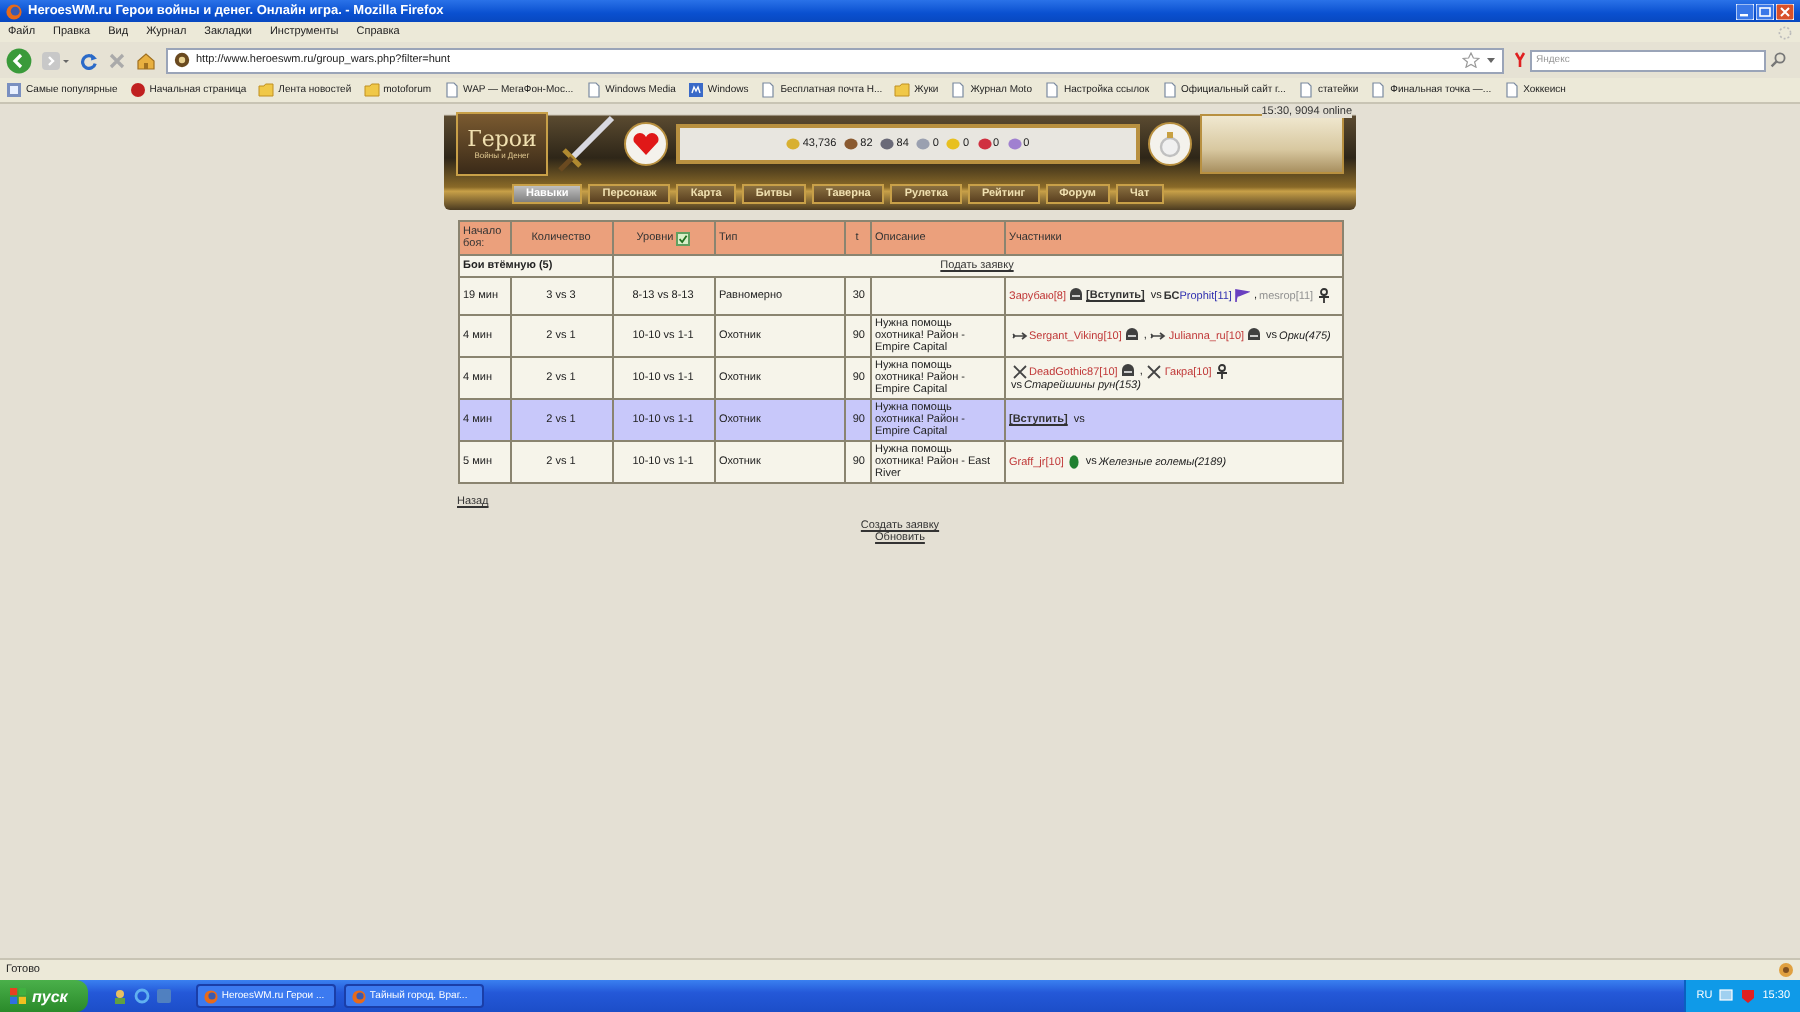 The width and height of the screenshot is (1800, 1012). I want to click on flag-icon, so click(1241, 296).